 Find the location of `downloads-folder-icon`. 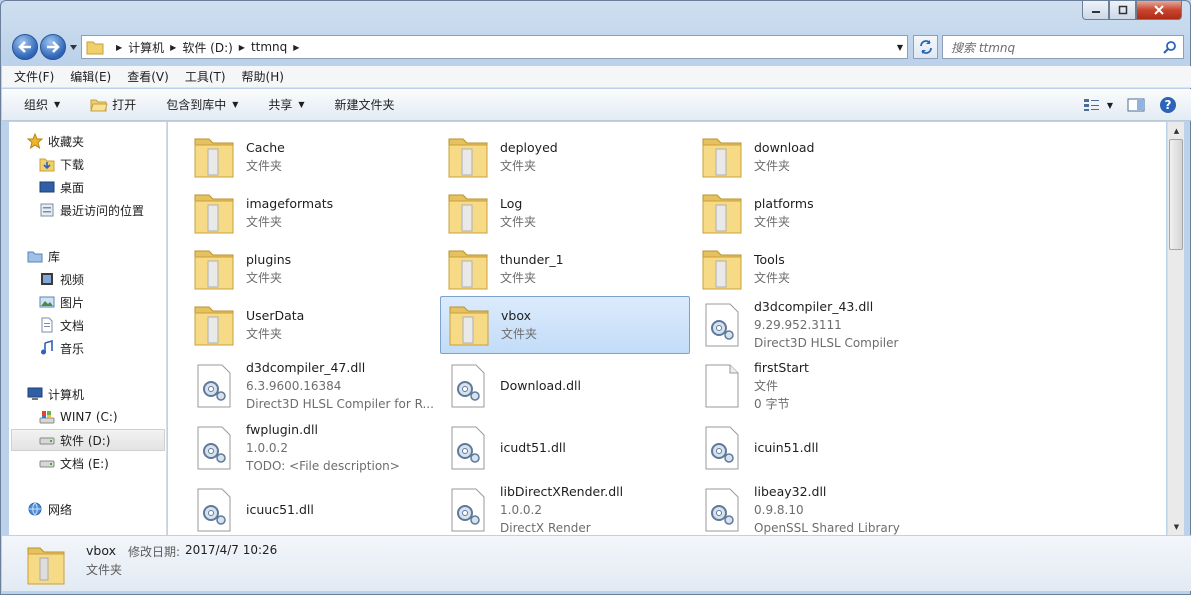

downloads-folder-icon is located at coordinates (47, 164).